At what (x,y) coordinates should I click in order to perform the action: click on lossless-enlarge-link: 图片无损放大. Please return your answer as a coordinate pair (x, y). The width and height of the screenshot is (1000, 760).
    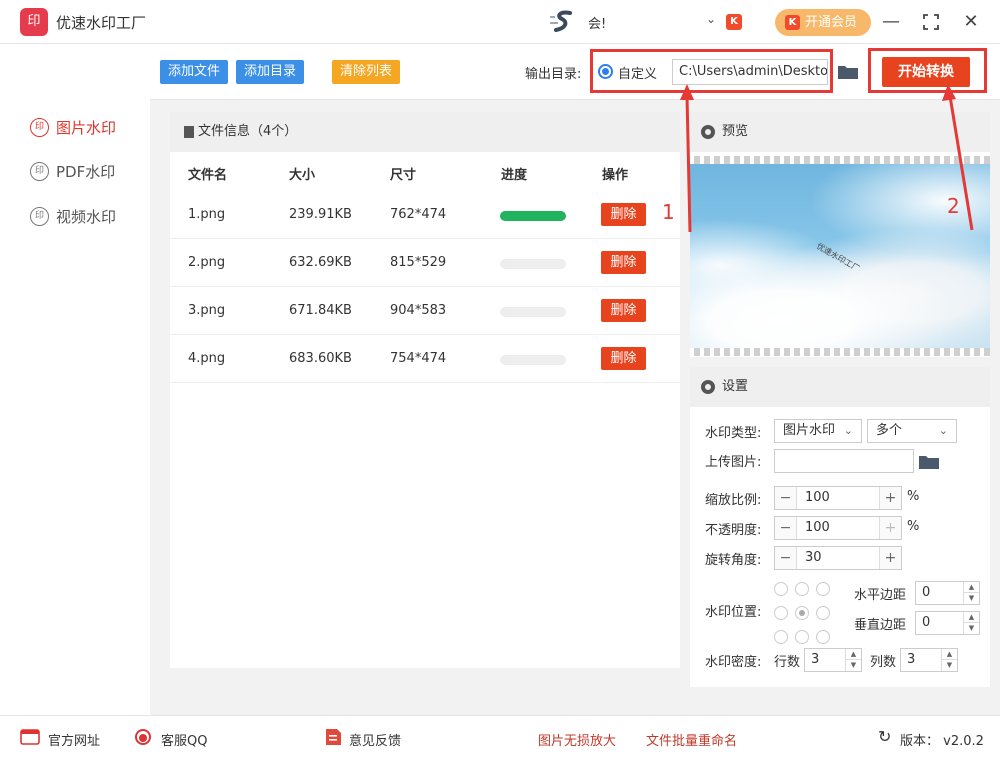
    Looking at the image, I should click on (577, 739).